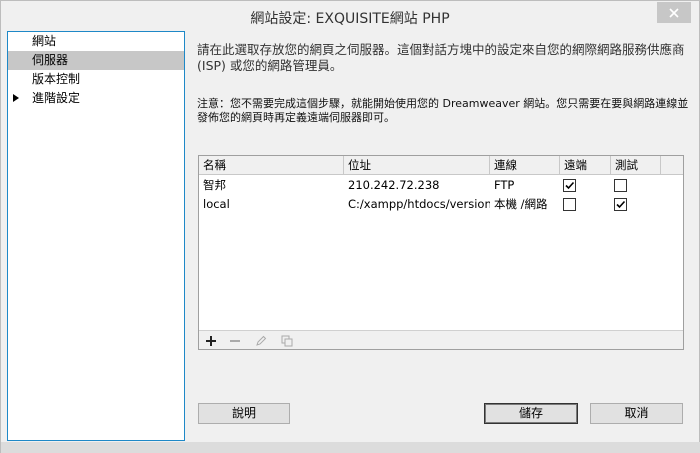 Image resolution: width=700 pixels, height=453 pixels. What do you see at coordinates (96, 41) in the screenshot?
I see `sidebar-item-site: 網站` at bounding box center [96, 41].